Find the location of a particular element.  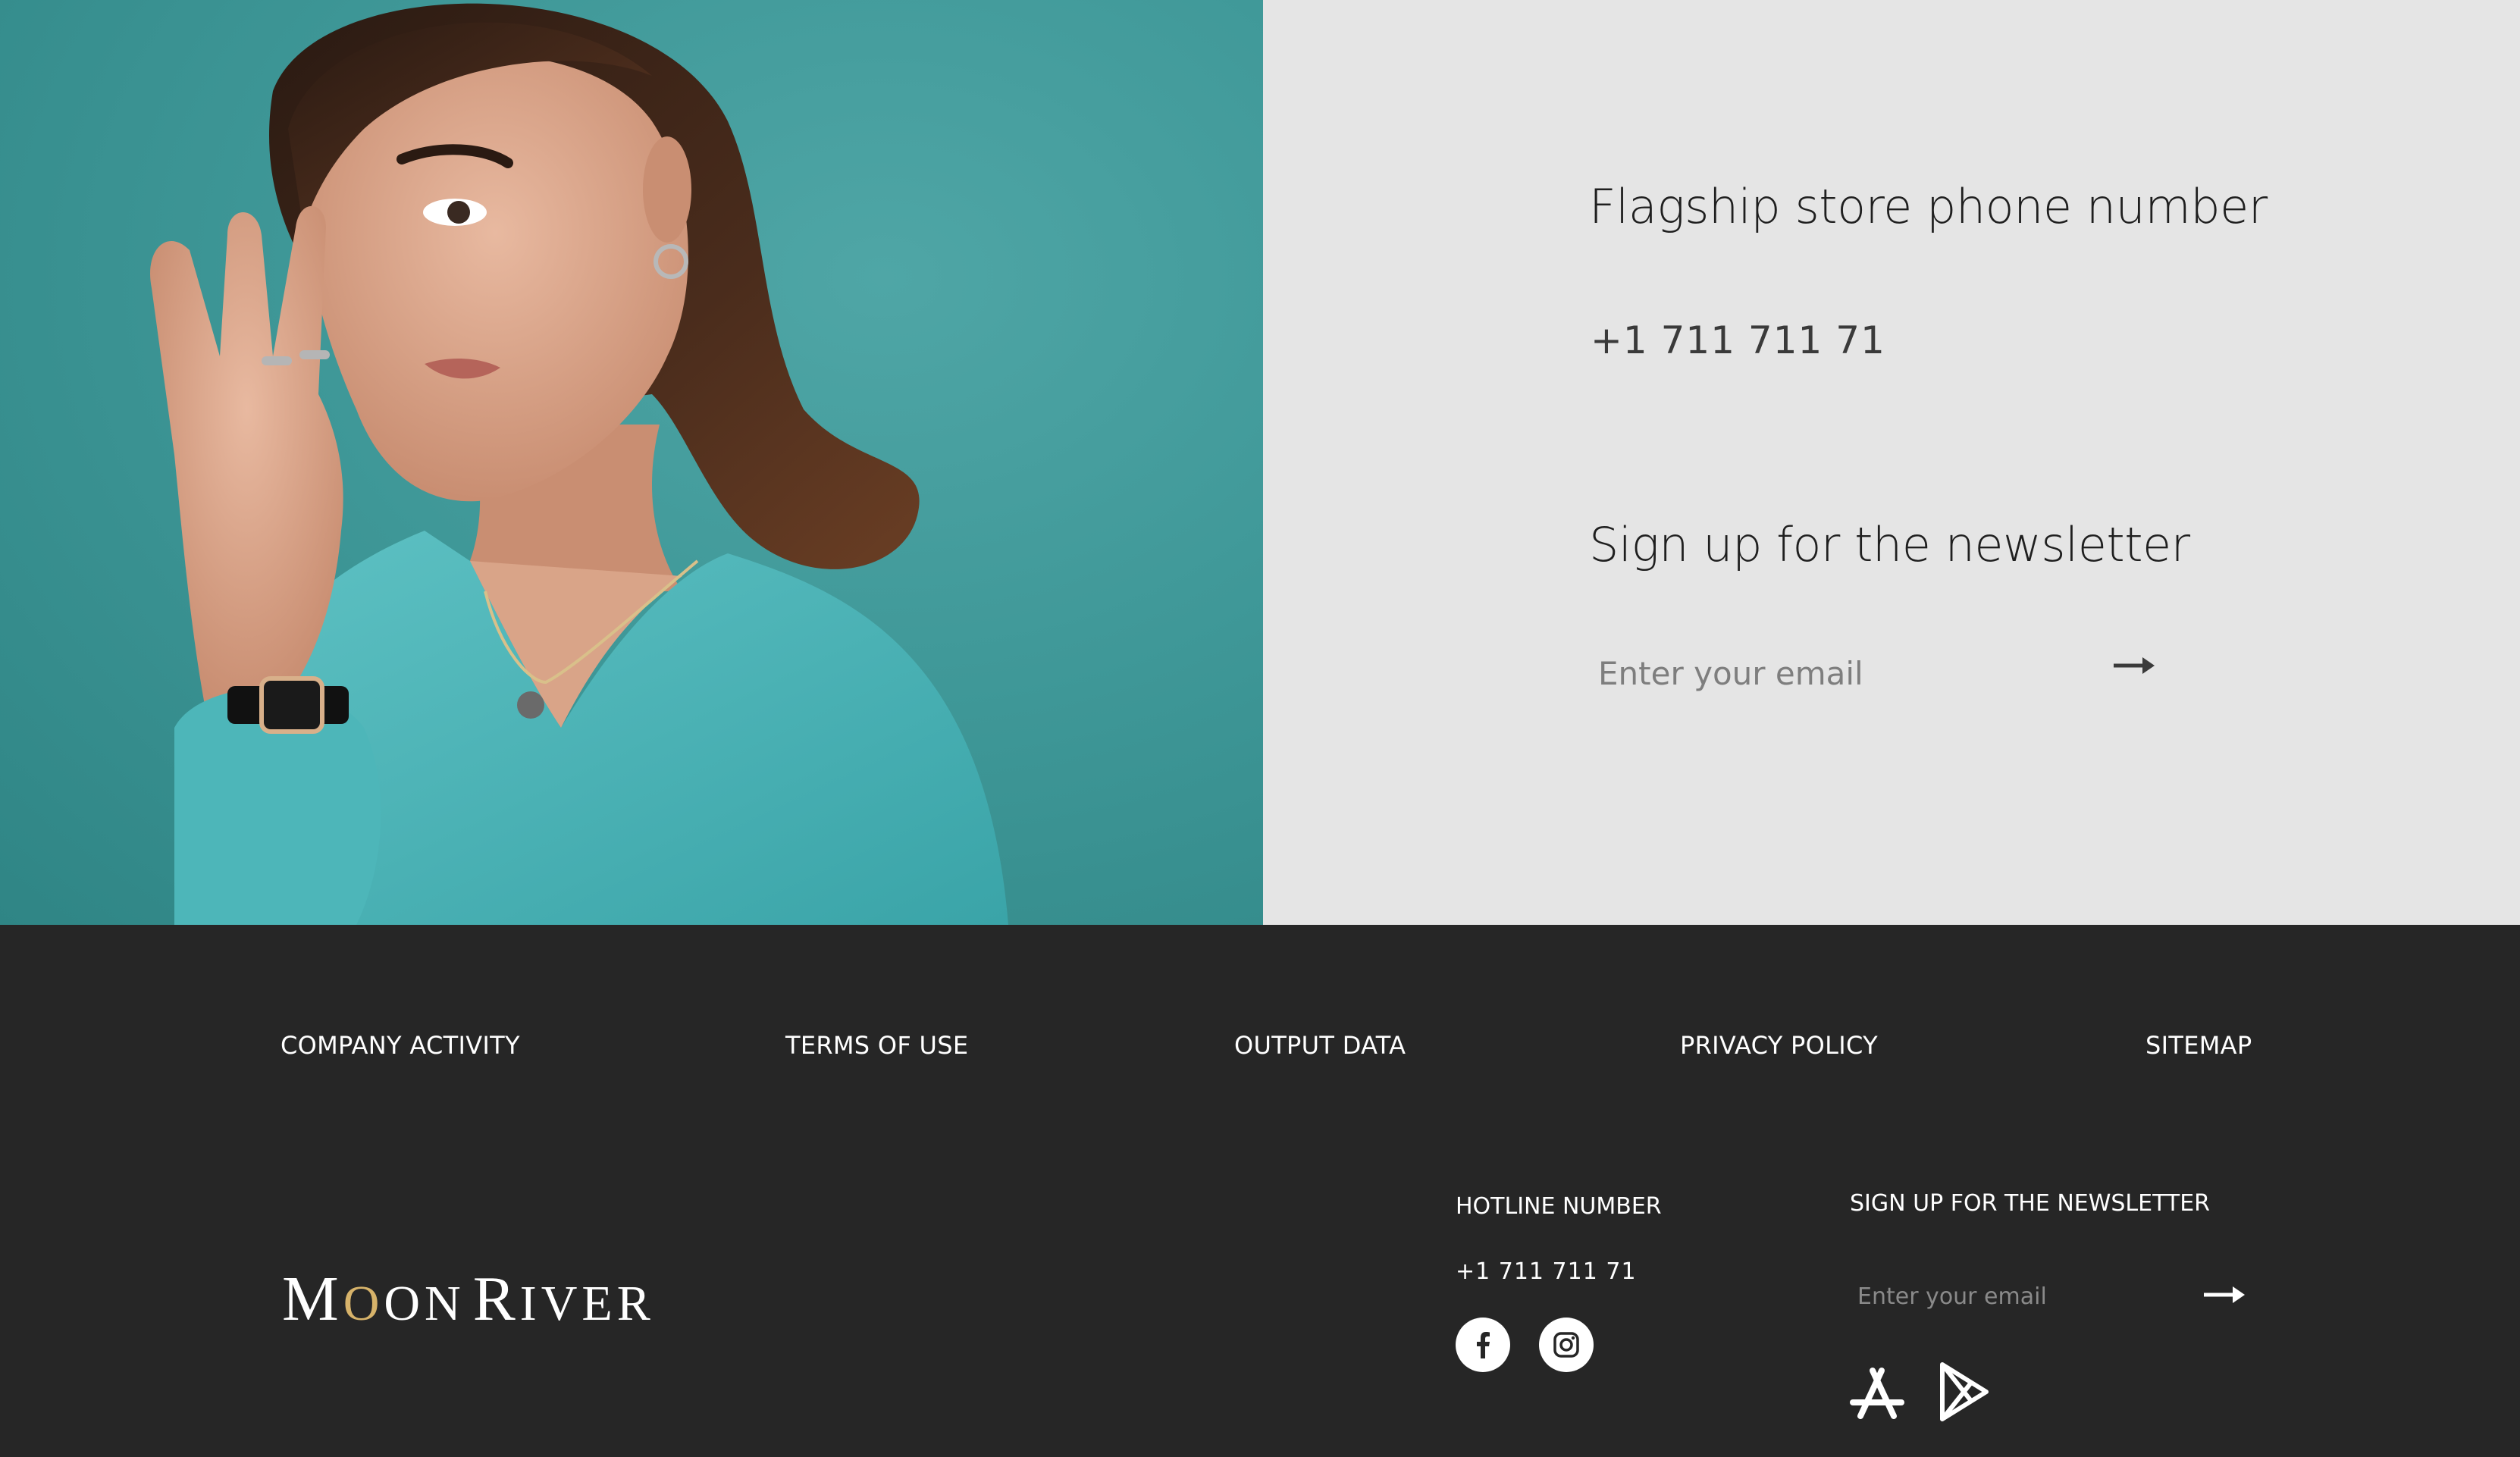

footer-newsletter-title: SIGN UP FOR THE NEWSLETTER is located at coordinates (2030, 1203).